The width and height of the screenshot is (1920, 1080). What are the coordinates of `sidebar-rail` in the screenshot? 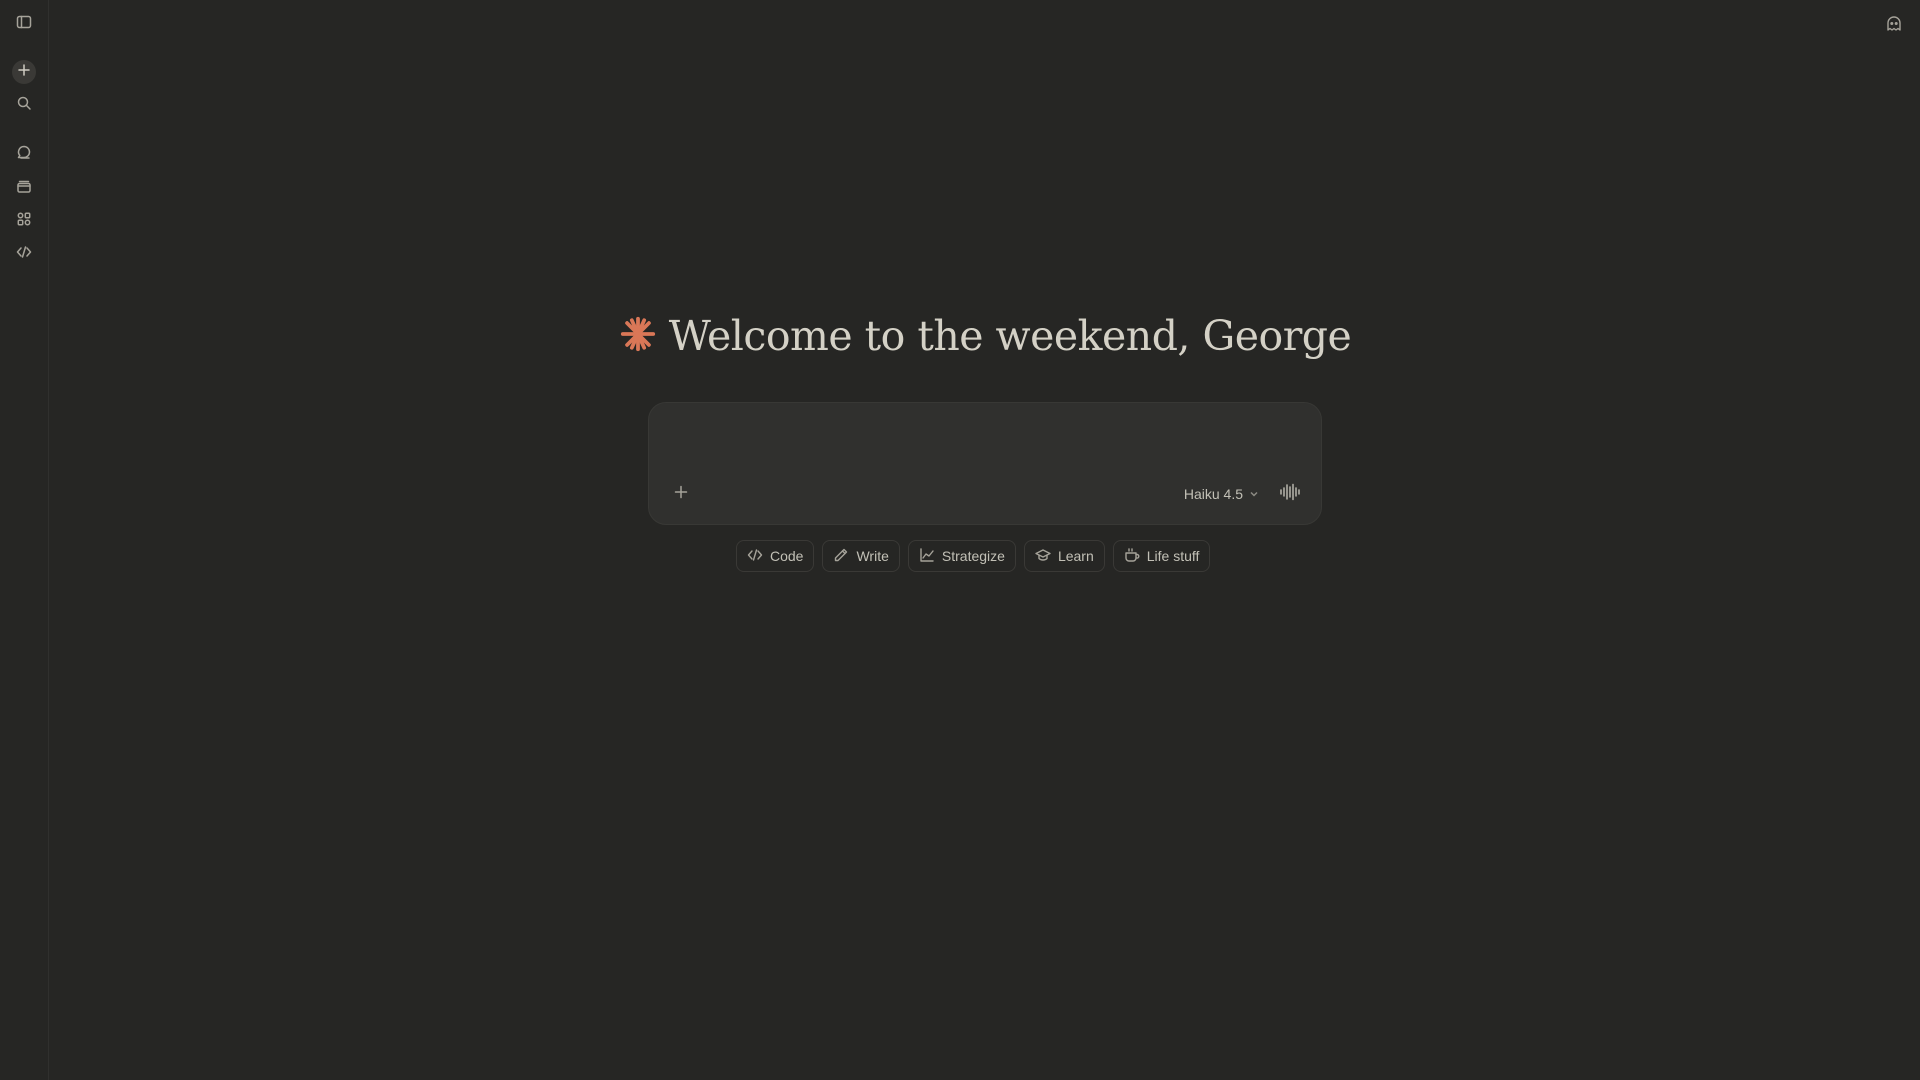 It's located at (24, 540).